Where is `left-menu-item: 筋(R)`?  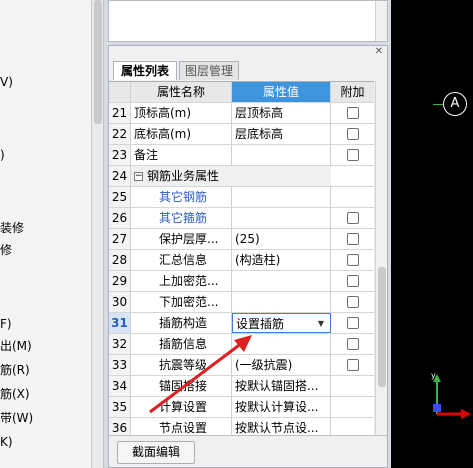
left-menu-item: 筋(R) is located at coordinates (15, 370).